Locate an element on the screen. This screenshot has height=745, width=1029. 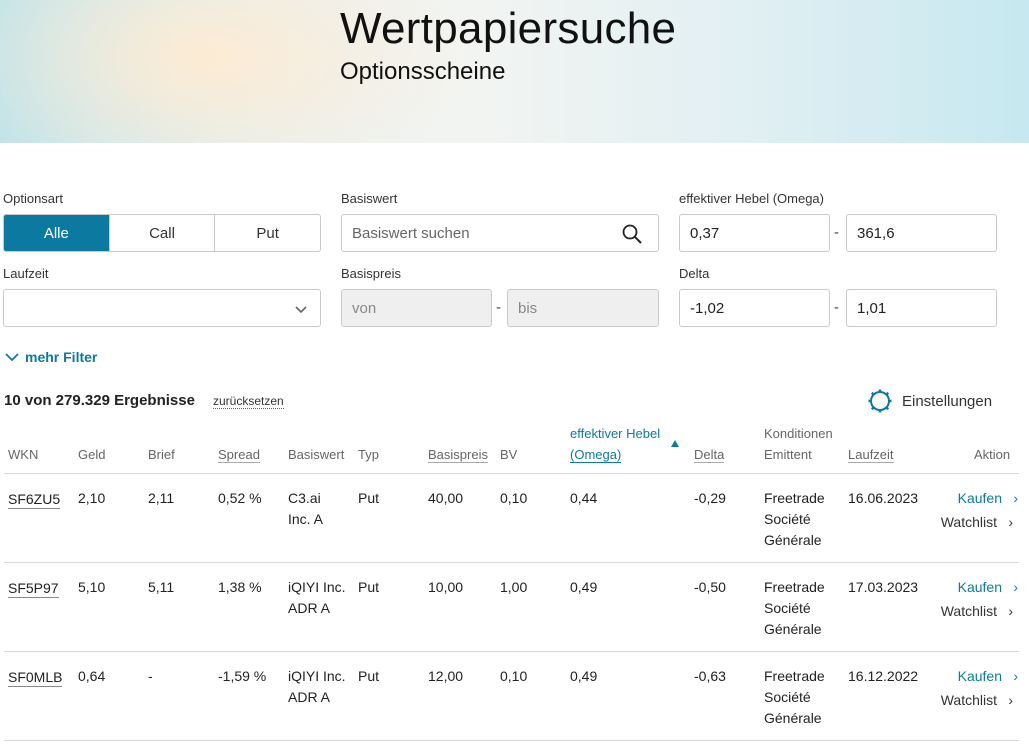
delta-cell: -0,63 is located at coordinates (710, 676).